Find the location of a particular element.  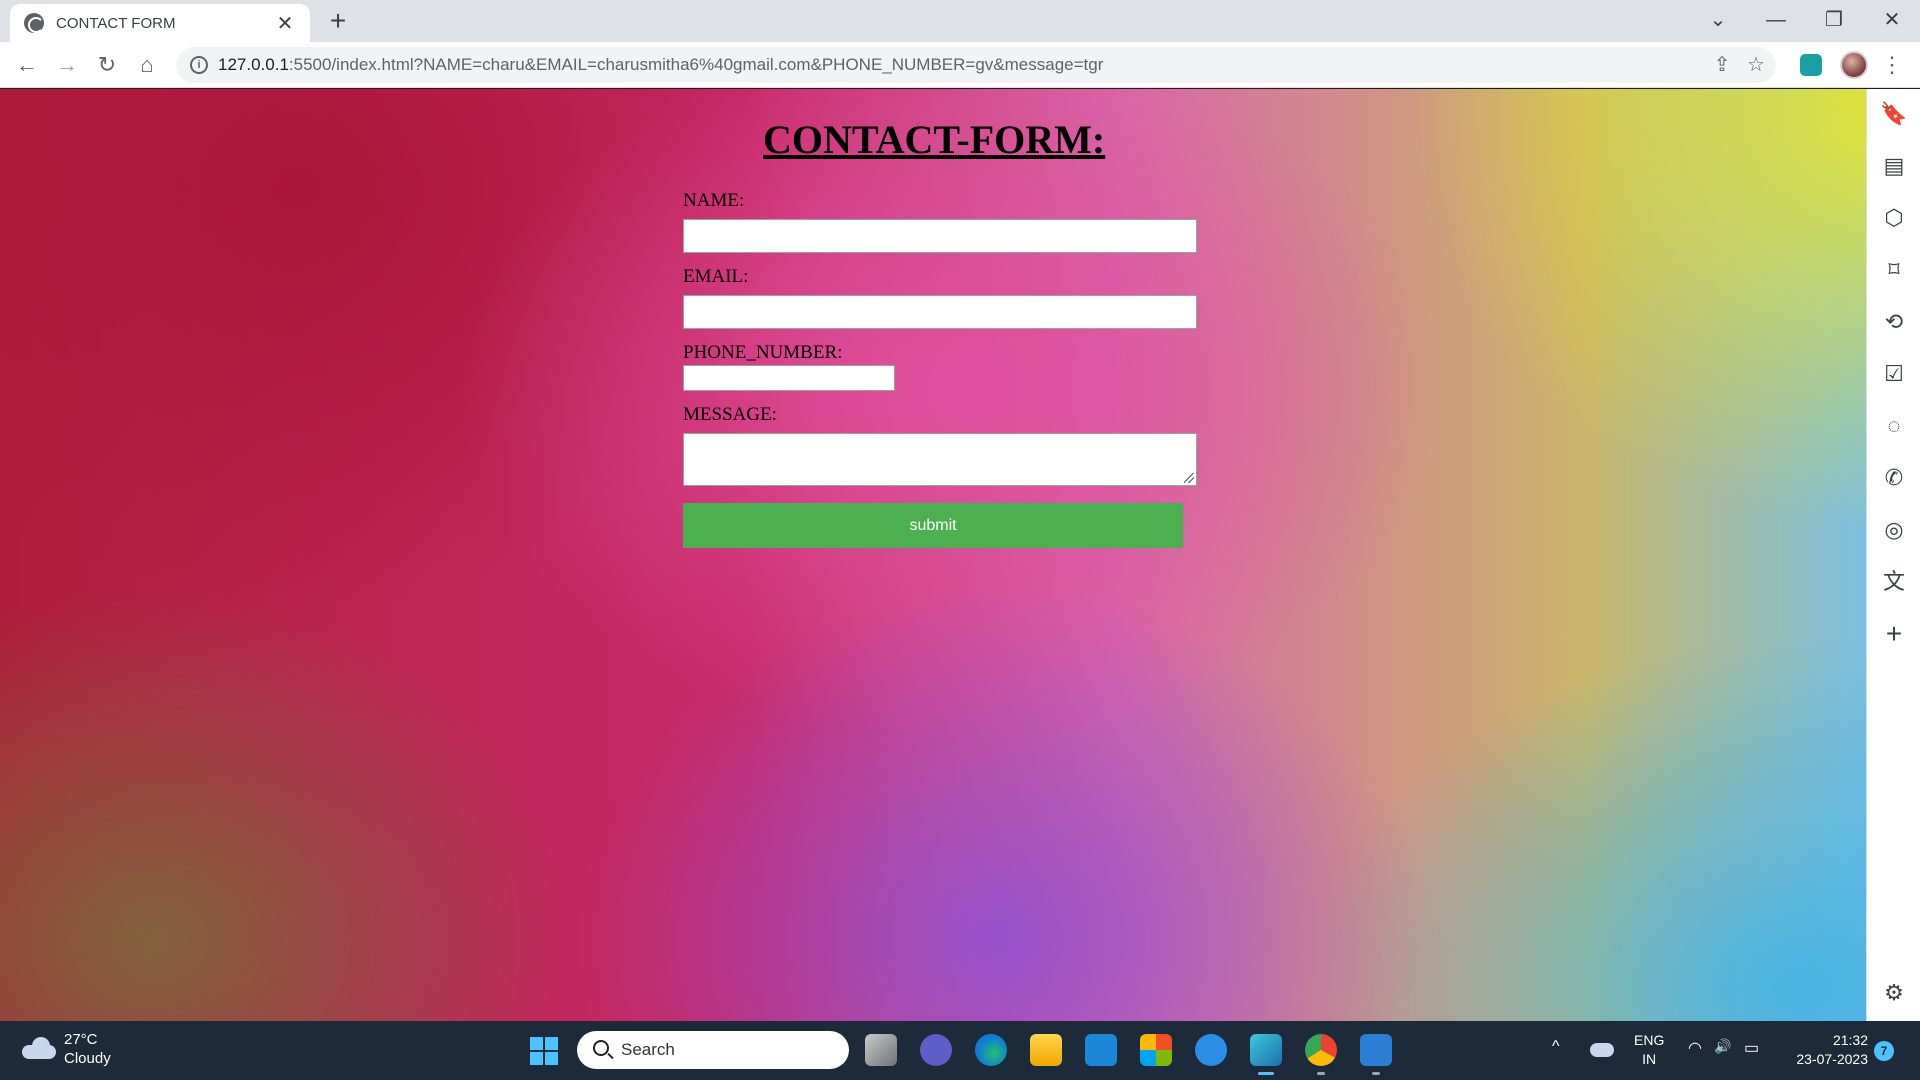

wifi-icon: ◠ is located at coordinates (1695, 1048).